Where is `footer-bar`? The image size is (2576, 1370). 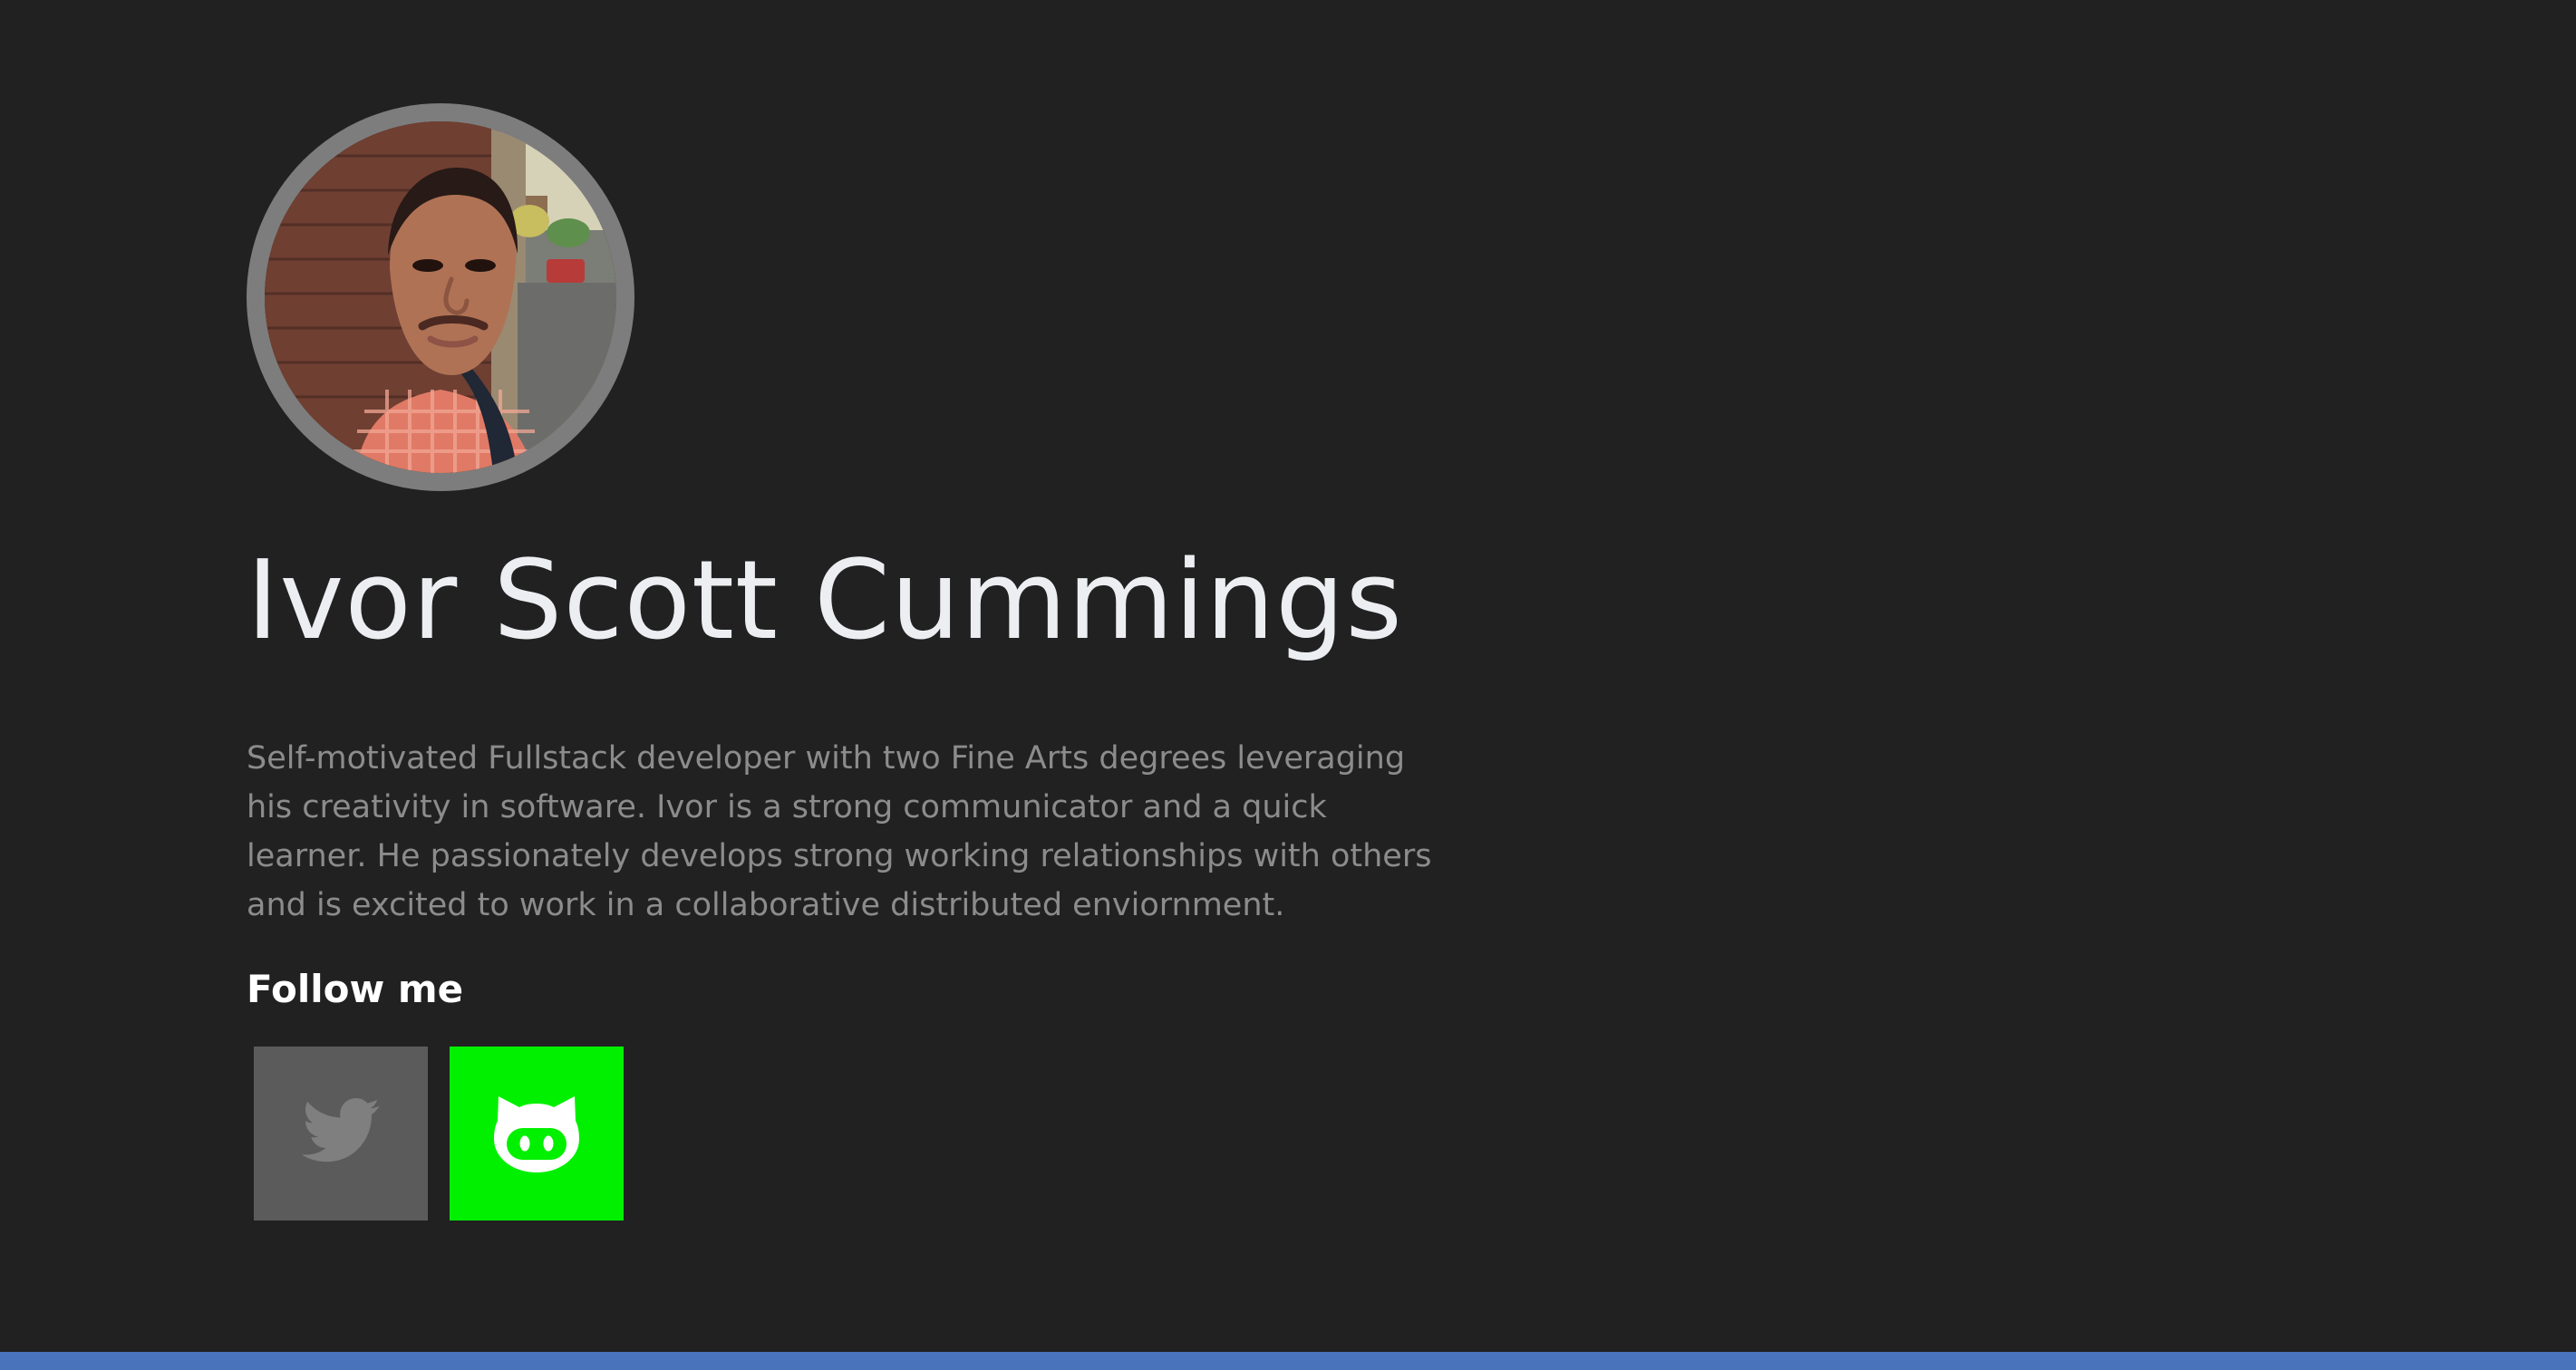 footer-bar is located at coordinates (1288, 1361).